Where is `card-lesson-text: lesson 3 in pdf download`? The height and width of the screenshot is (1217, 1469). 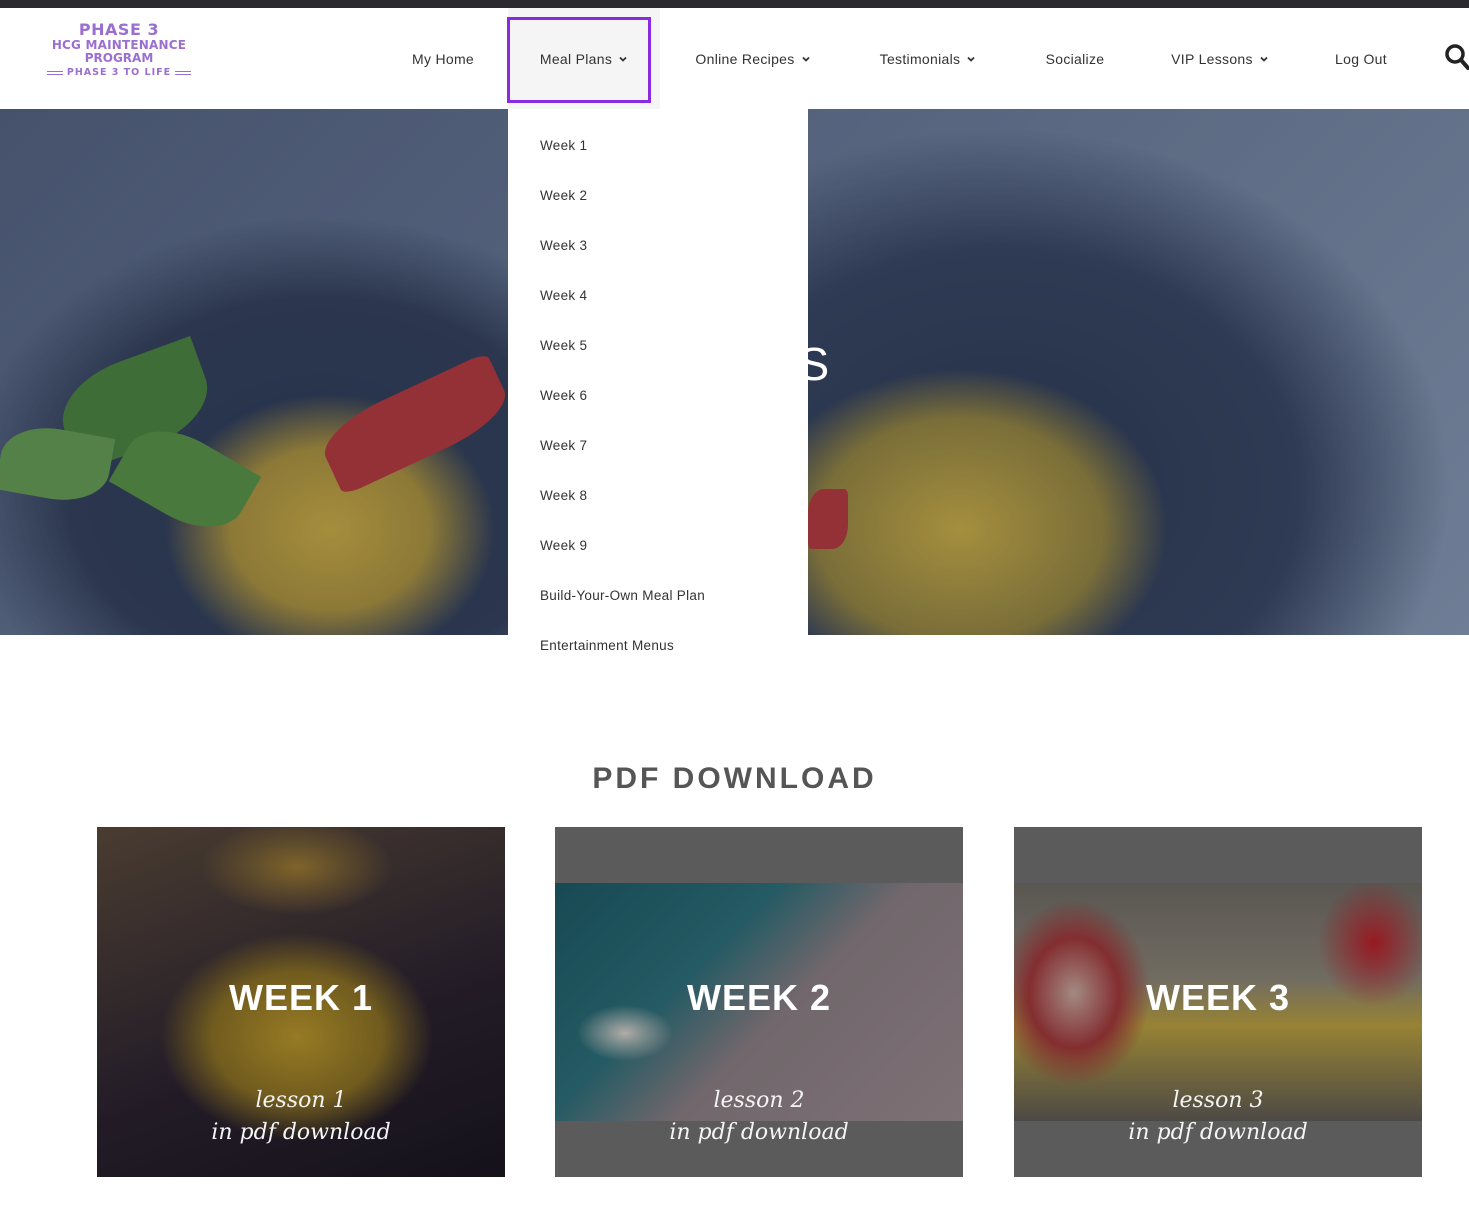 card-lesson-text: lesson 3 in pdf download is located at coordinates (1218, 1117).